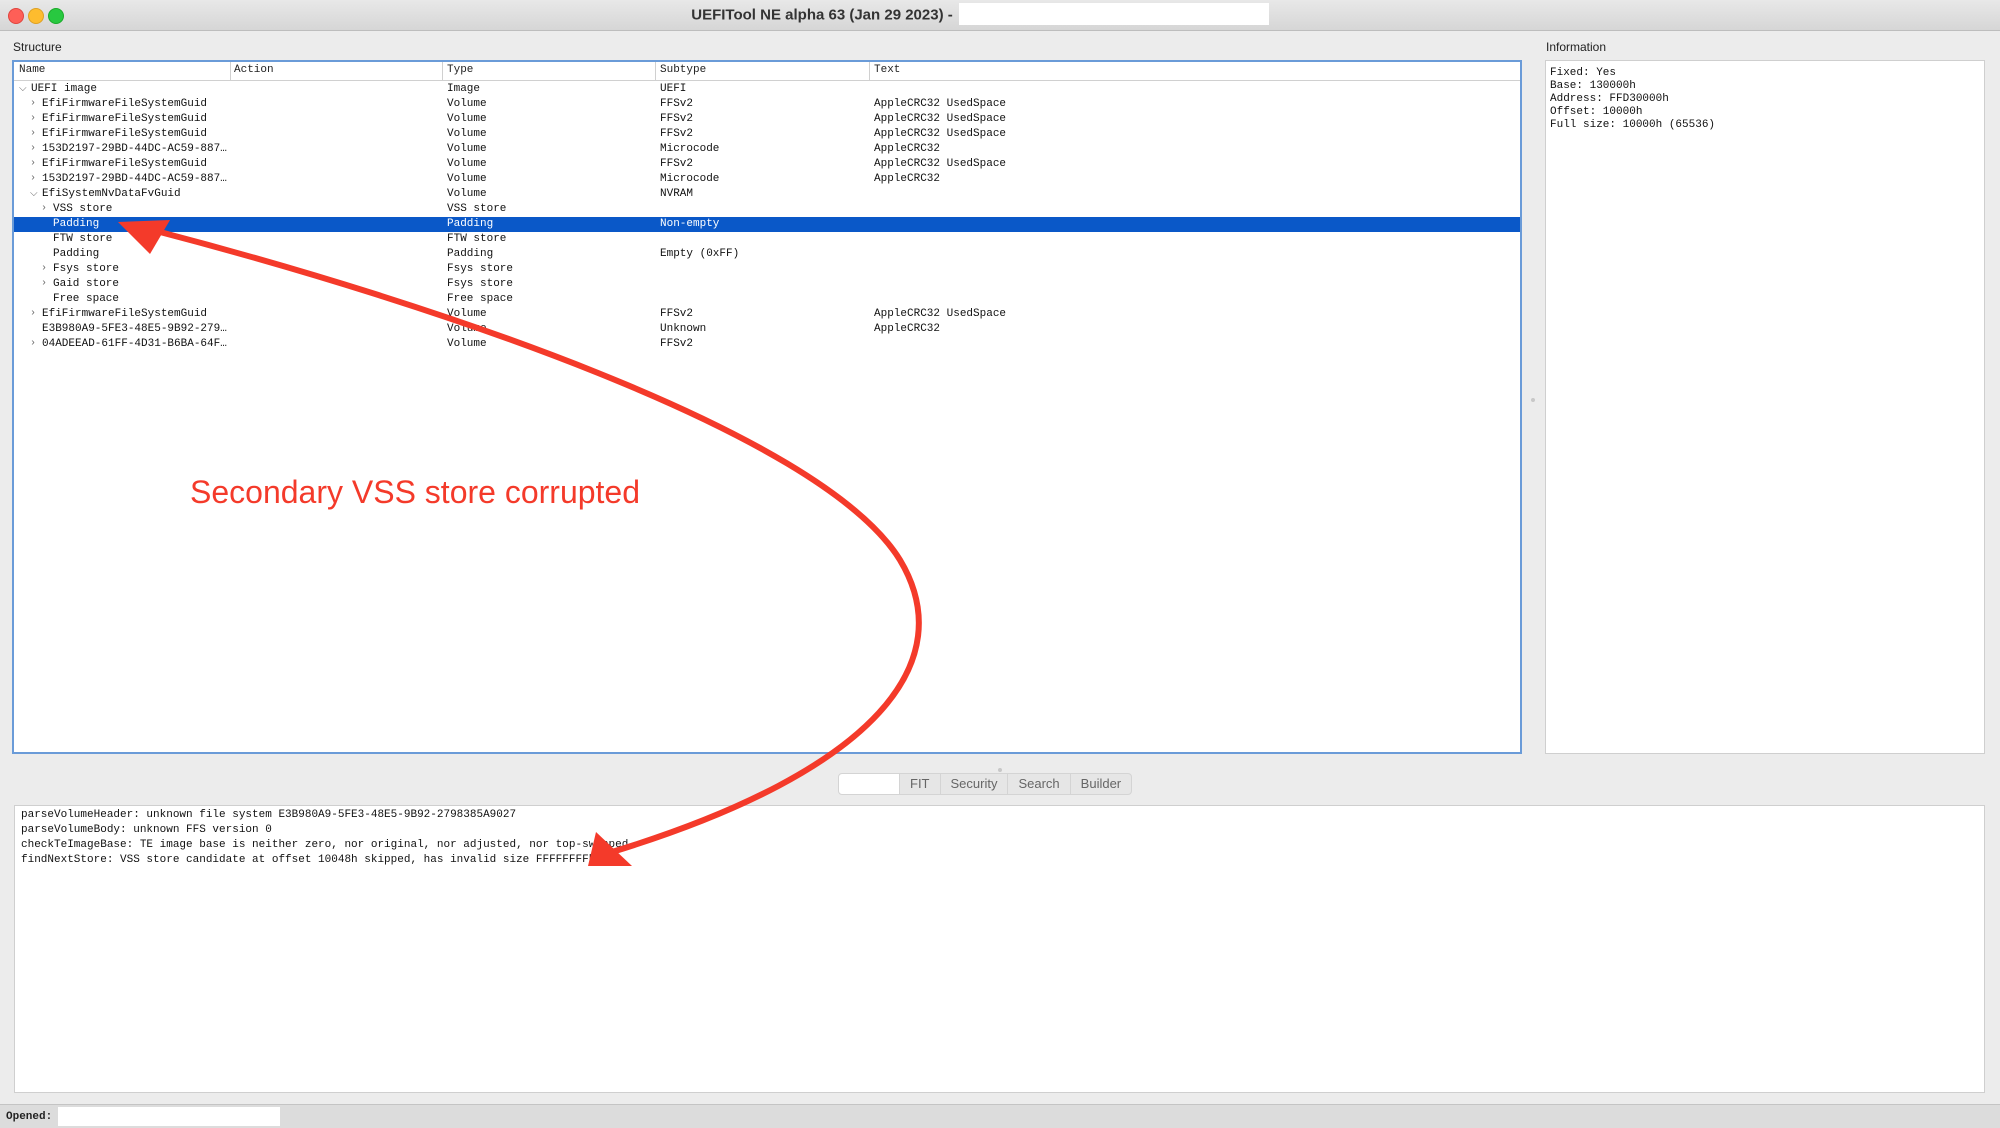  I want to click on tree-cell-name: VSS store, so click(83, 209).